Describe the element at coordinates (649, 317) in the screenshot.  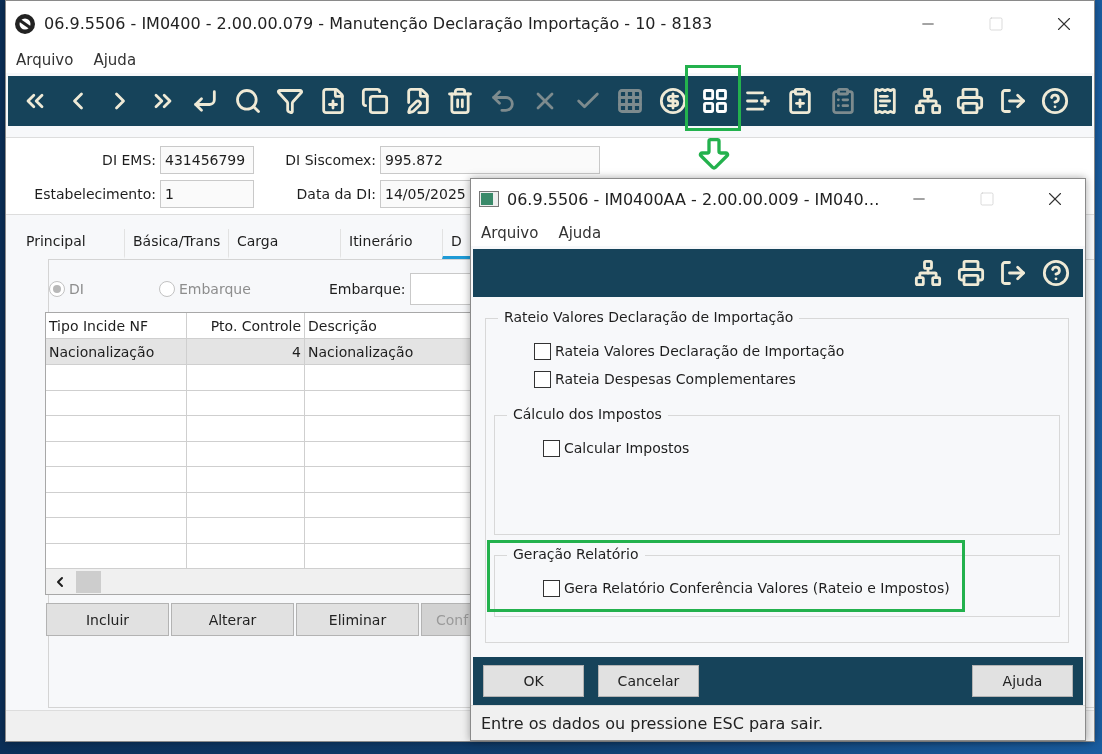
I see `group-title: Rateio Valores Declaração de Importação` at that location.